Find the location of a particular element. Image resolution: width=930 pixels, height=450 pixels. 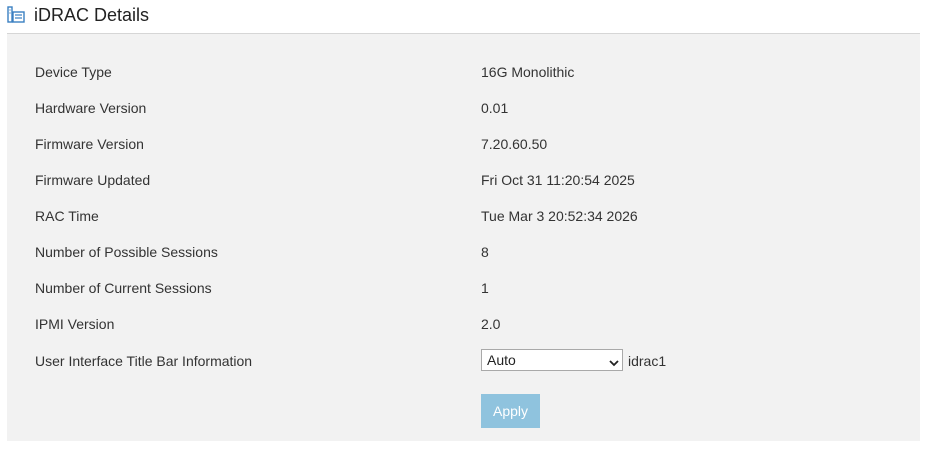

title-bar-info-label: User Interface Title Bar Information is located at coordinates (144, 361).